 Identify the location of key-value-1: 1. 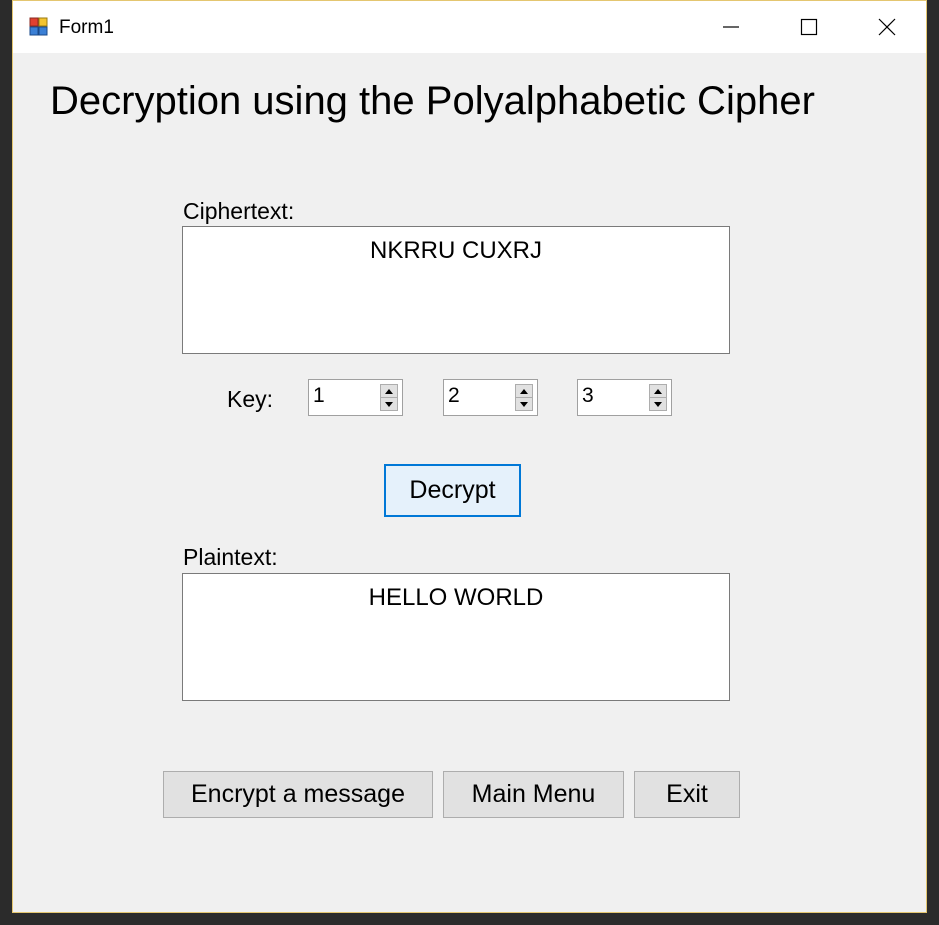
(319, 395).